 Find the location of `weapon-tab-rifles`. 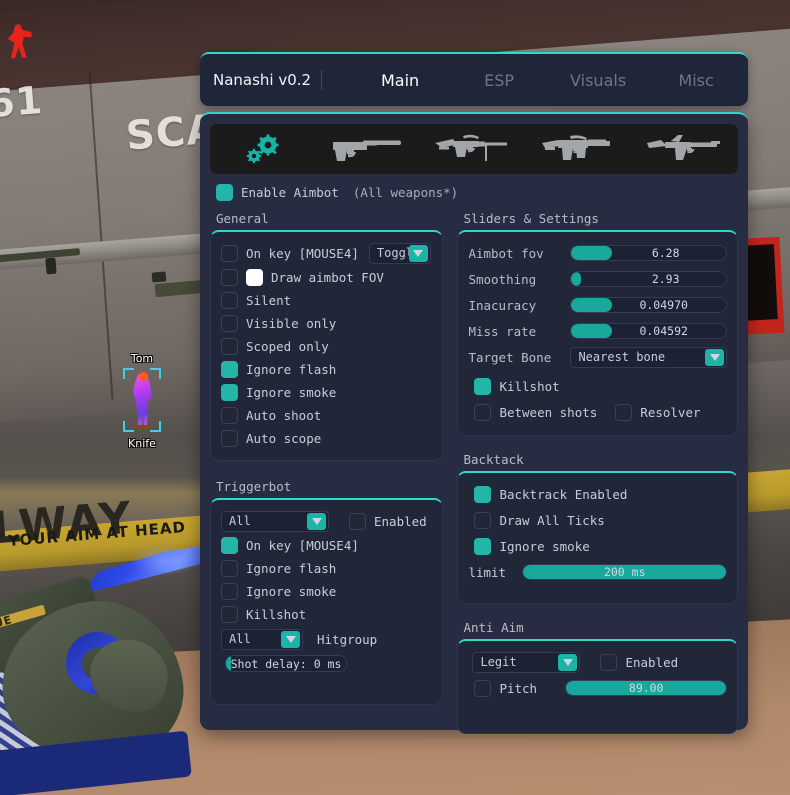

weapon-tab-rifles is located at coordinates (474, 149).